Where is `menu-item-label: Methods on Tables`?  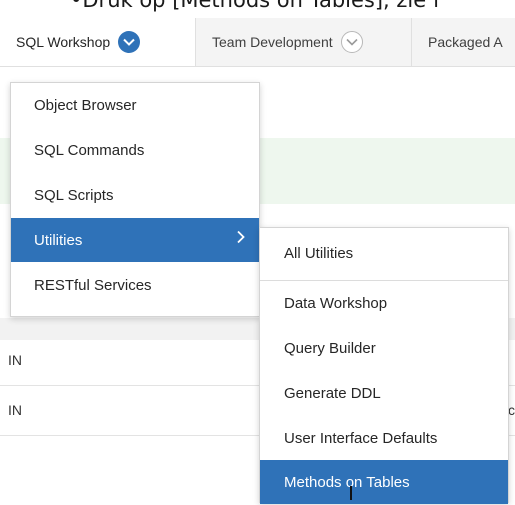
menu-item-label: Methods on Tables is located at coordinates (347, 482).